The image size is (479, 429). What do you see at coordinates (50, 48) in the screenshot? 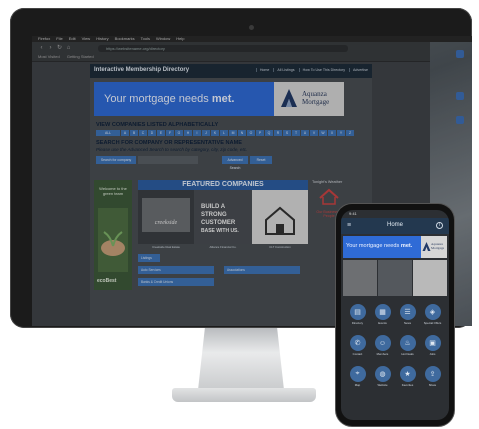
I see `forward-icon: ›` at bounding box center [50, 48].